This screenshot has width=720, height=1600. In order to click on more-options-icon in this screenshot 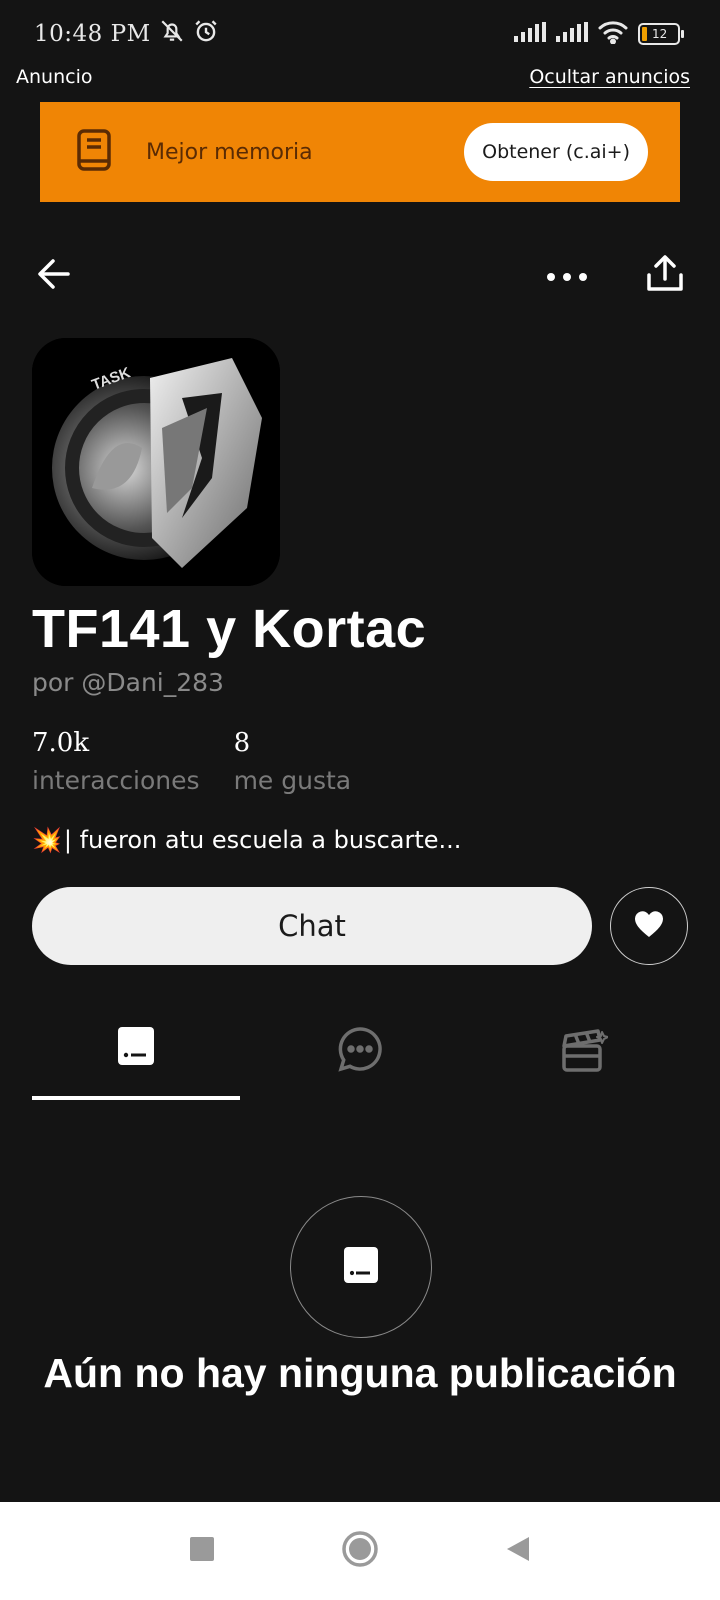, I will do `click(567, 276)`.